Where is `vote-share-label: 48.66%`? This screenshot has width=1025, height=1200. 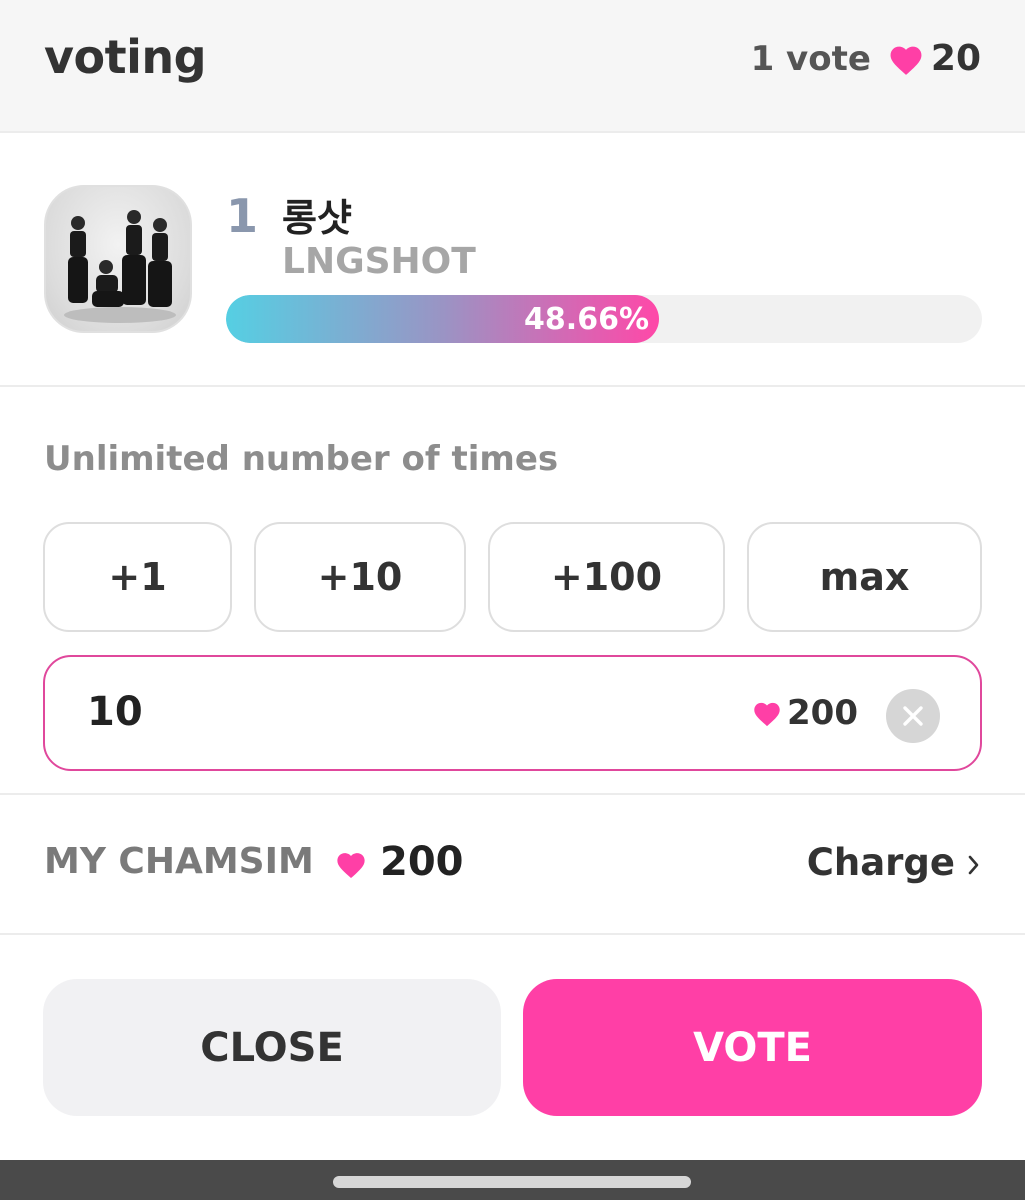 vote-share-label: 48.66% is located at coordinates (586, 319).